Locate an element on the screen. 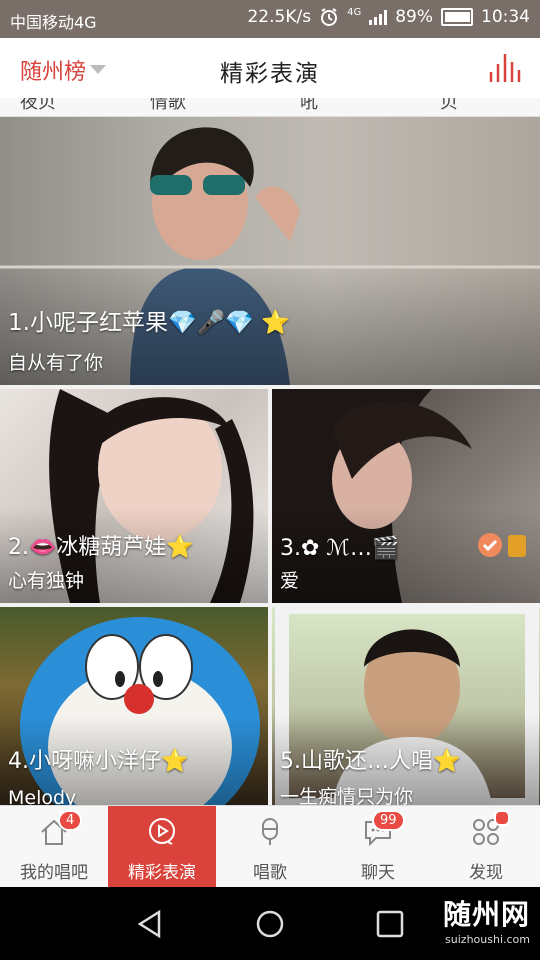  category-item: 贝 is located at coordinates (449, 106).